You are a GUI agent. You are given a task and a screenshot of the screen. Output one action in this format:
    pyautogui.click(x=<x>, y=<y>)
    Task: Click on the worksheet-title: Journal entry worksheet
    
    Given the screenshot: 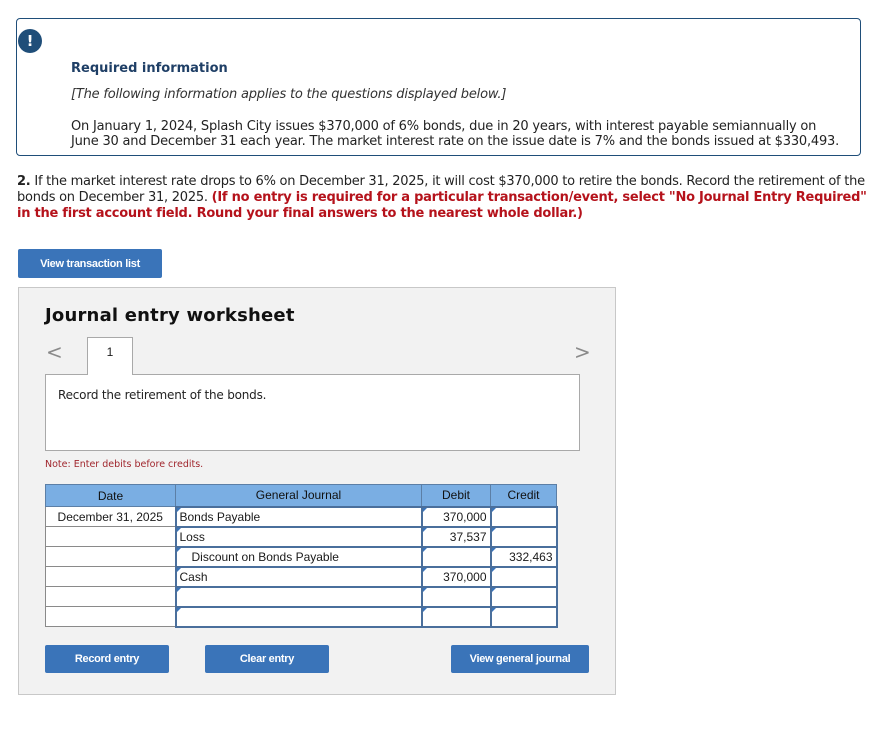 What is the action you would take?
    pyautogui.click(x=170, y=315)
    